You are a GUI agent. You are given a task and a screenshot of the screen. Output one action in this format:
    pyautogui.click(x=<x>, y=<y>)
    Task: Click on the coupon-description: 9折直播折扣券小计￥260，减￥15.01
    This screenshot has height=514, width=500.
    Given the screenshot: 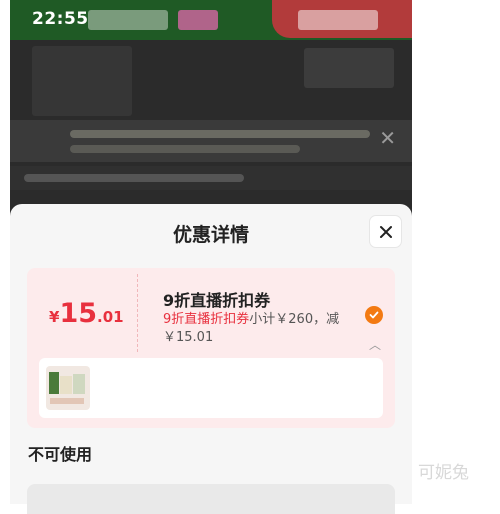 What is the action you would take?
    pyautogui.click(x=255, y=329)
    